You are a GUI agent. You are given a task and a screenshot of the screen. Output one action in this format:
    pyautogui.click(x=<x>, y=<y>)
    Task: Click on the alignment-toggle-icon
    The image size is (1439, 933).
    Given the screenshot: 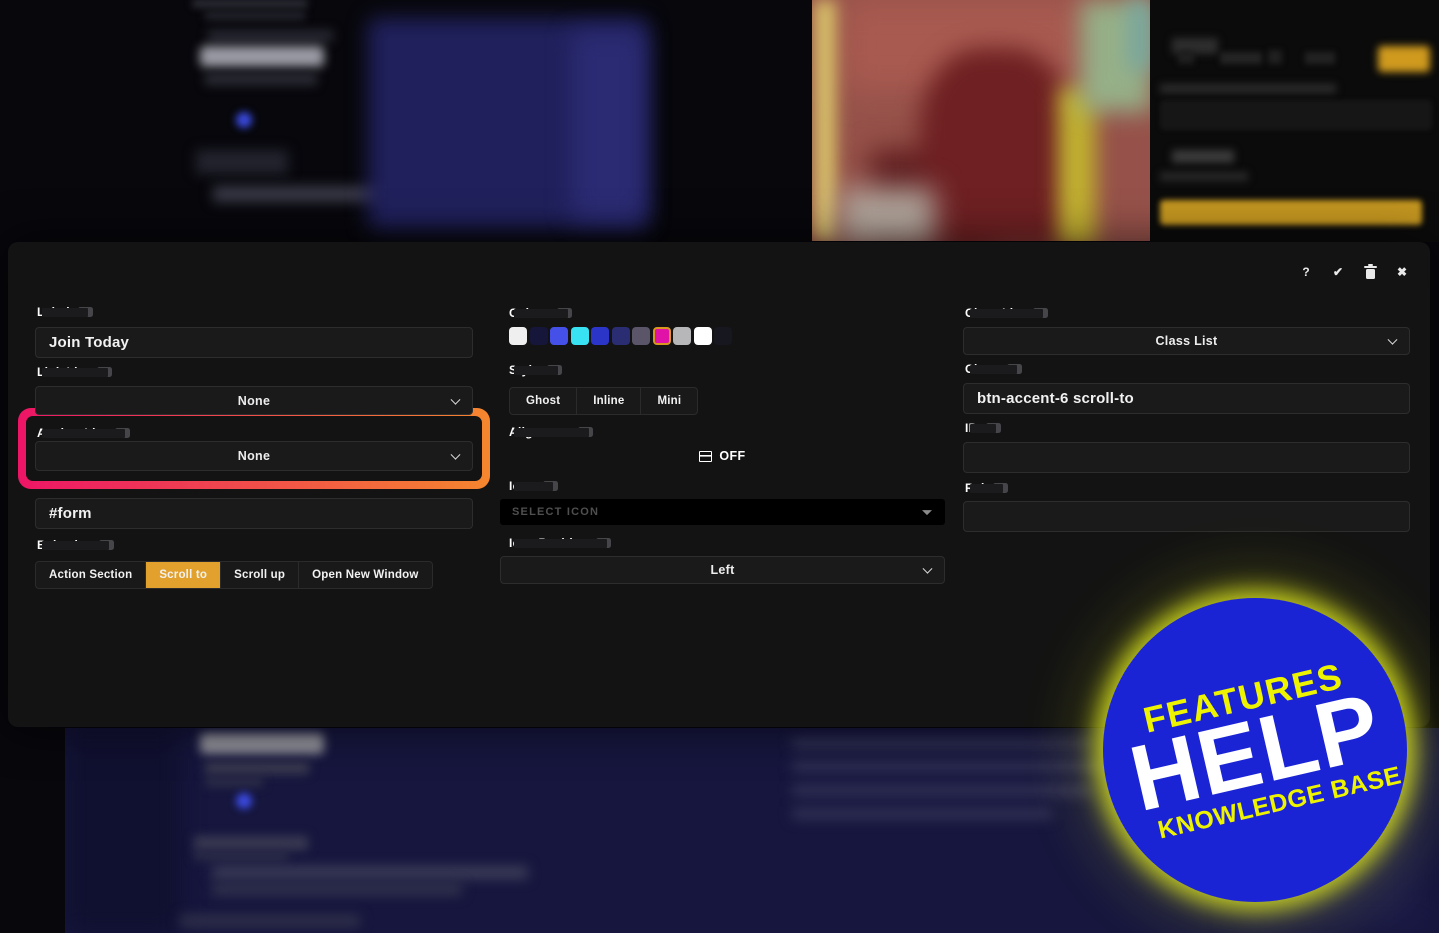 What is the action you would take?
    pyautogui.click(x=706, y=456)
    